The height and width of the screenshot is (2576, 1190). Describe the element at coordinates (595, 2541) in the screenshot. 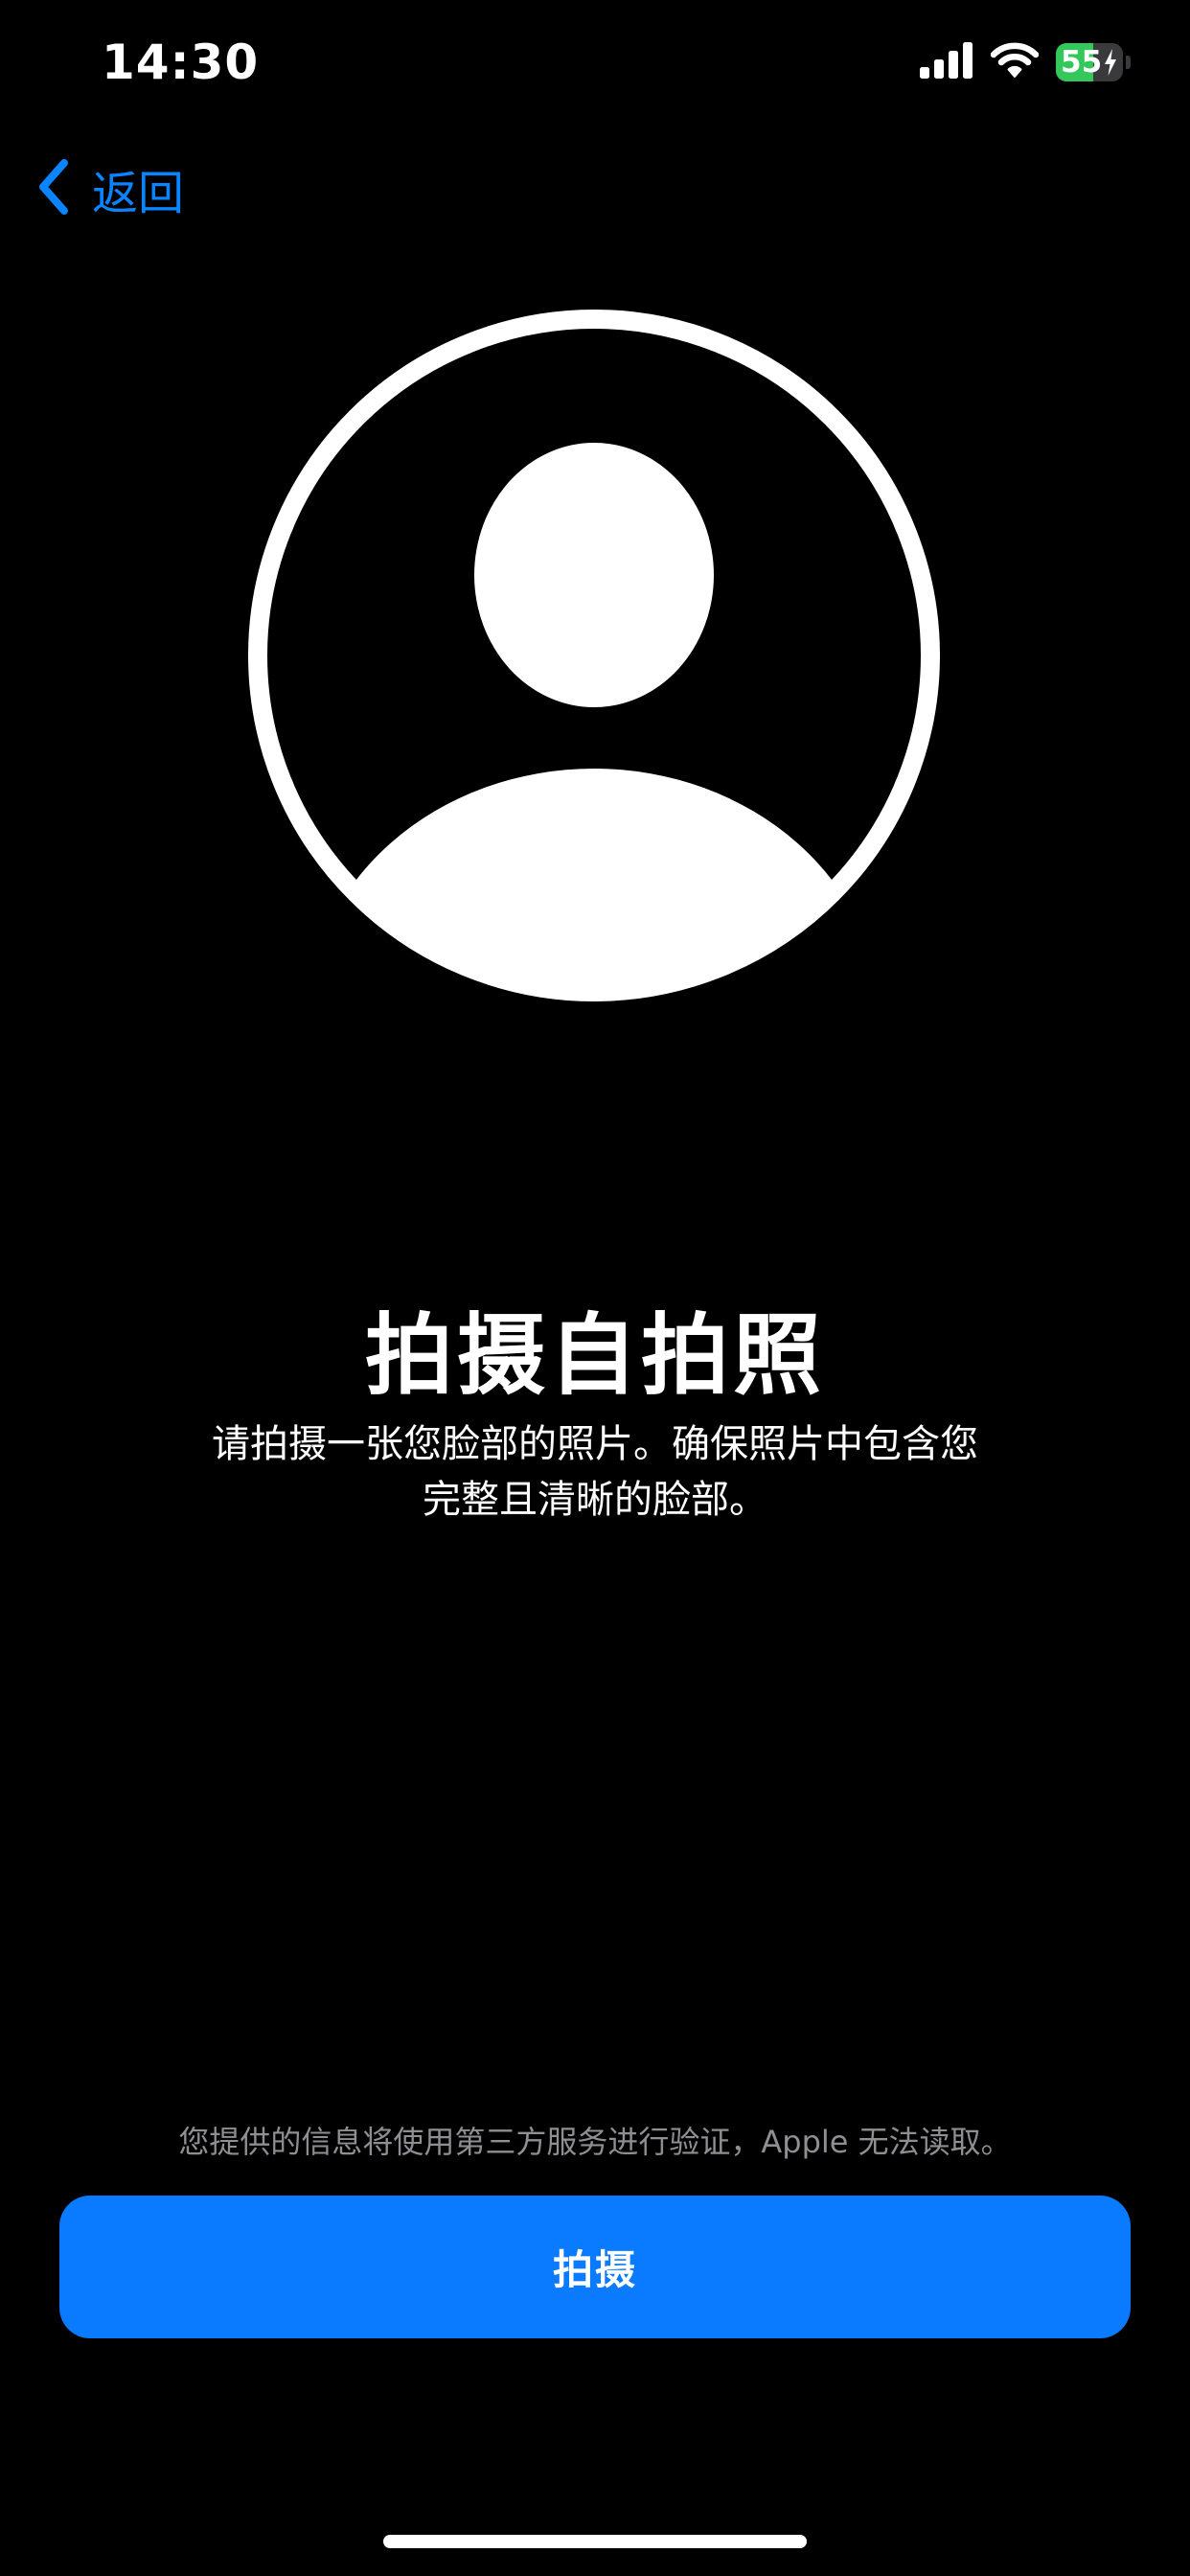

I see `home-indicator` at that location.